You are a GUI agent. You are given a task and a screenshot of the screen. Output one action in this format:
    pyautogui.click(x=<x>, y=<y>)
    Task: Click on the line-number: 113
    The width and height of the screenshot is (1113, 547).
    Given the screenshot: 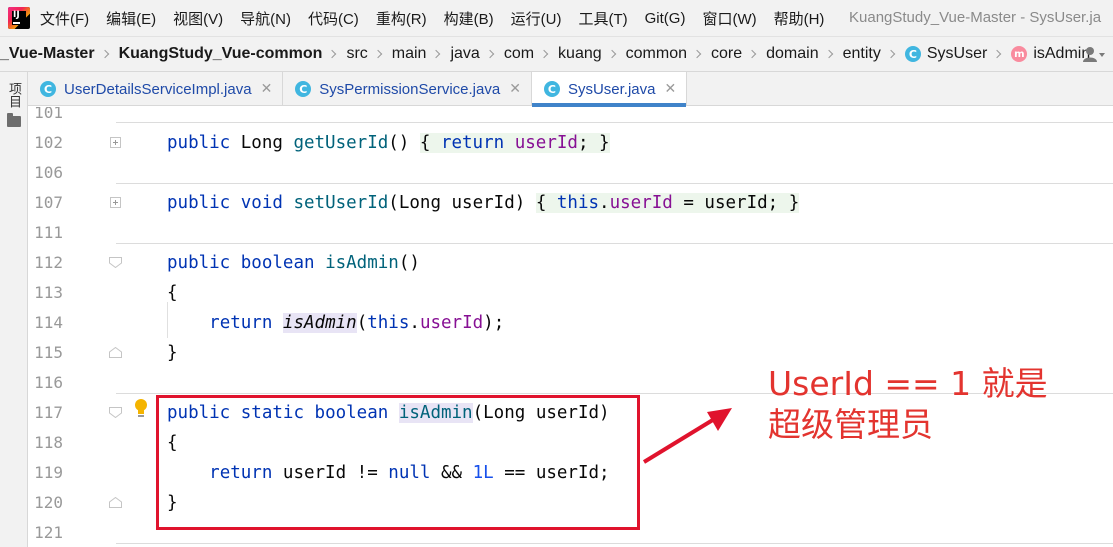 What is the action you would take?
    pyautogui.click(x=48, y=292)
    